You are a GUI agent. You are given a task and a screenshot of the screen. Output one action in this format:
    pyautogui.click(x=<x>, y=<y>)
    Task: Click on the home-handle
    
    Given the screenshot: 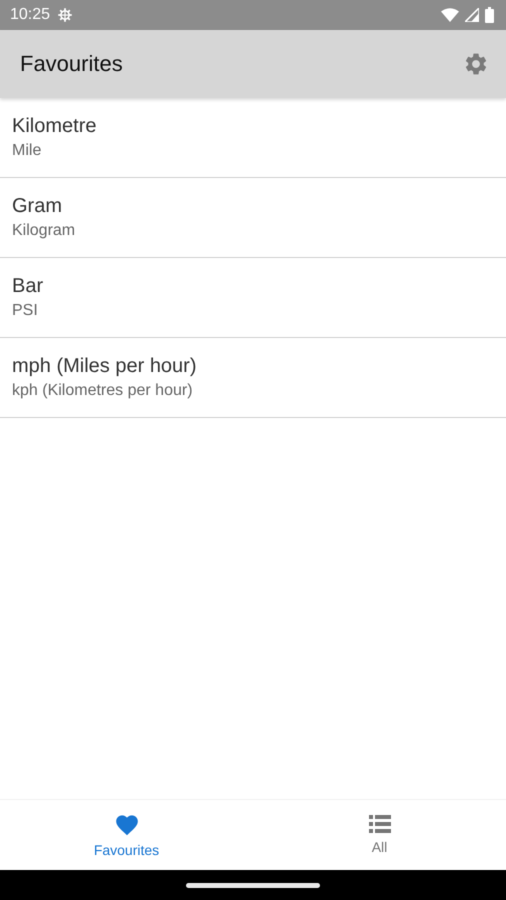 What is the action you would take?
    pyautogui.click(x=253, y=885)
    